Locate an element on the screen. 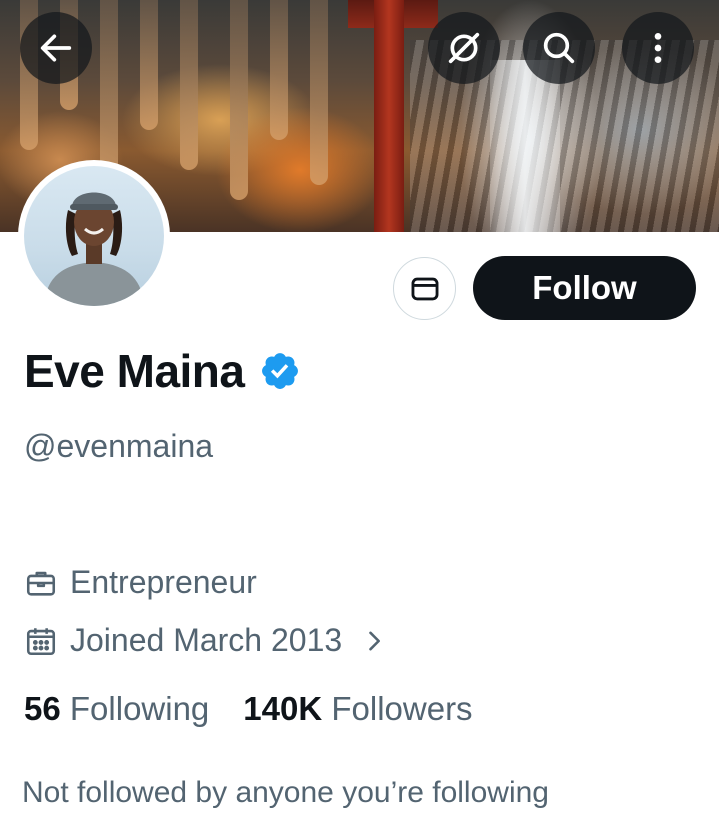  avatar is located at coordinates (94, 236).